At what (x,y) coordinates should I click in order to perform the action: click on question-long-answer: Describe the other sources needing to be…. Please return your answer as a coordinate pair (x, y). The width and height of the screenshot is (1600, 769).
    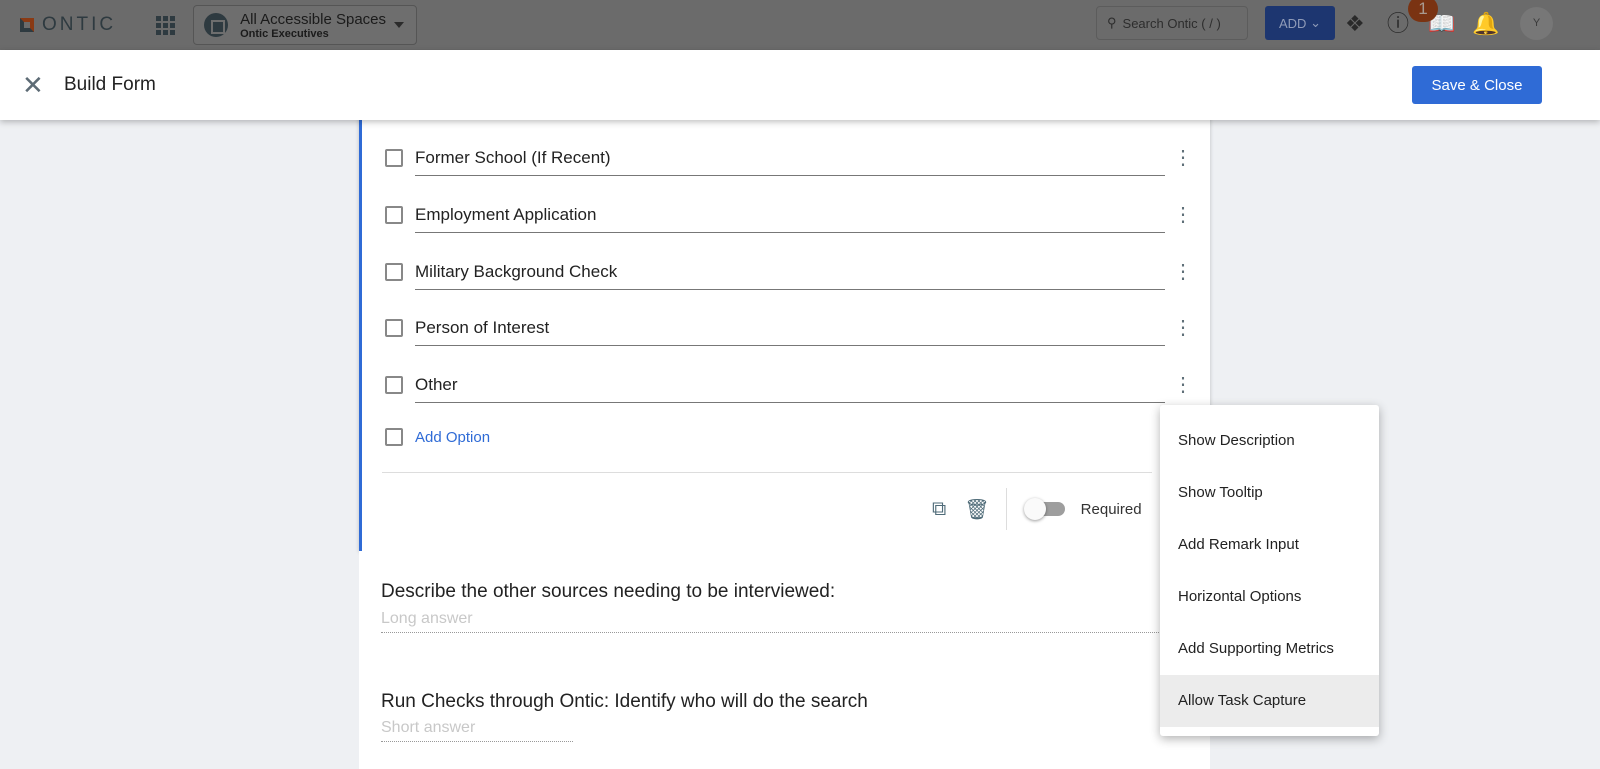
    Looking at the image, I should click on (784, 601).